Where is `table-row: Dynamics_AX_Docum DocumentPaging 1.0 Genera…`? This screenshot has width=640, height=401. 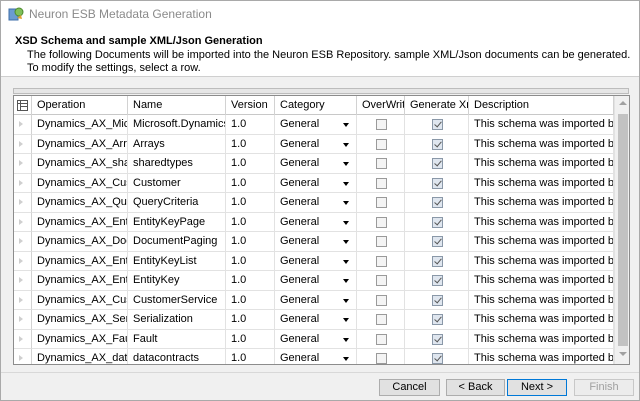 table-row: Dynamics_AX_Docum DocumentPaging 1.0 Genera… is located at coordinates (314, 242).